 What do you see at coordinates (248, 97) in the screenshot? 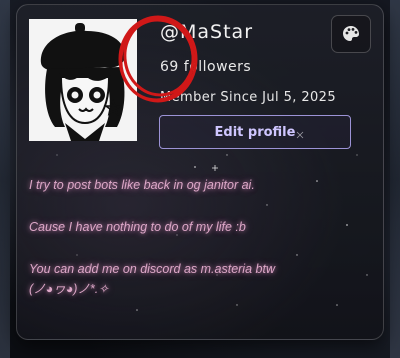
I see `member-since: Member Since Jul 5, 2025` at bounding box center [248, 97].